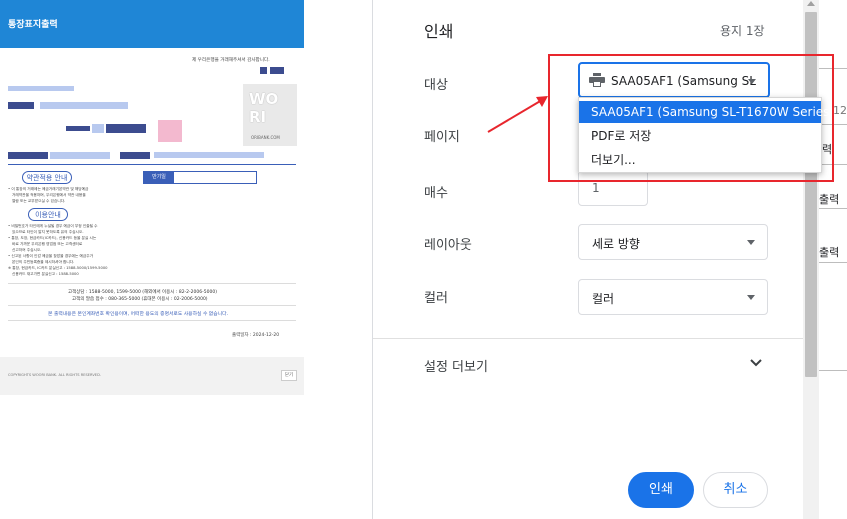 The height and width of the screenshot is (519, 847). I want to click on preview-usage-pill: 이용안내, so click(48, 214).